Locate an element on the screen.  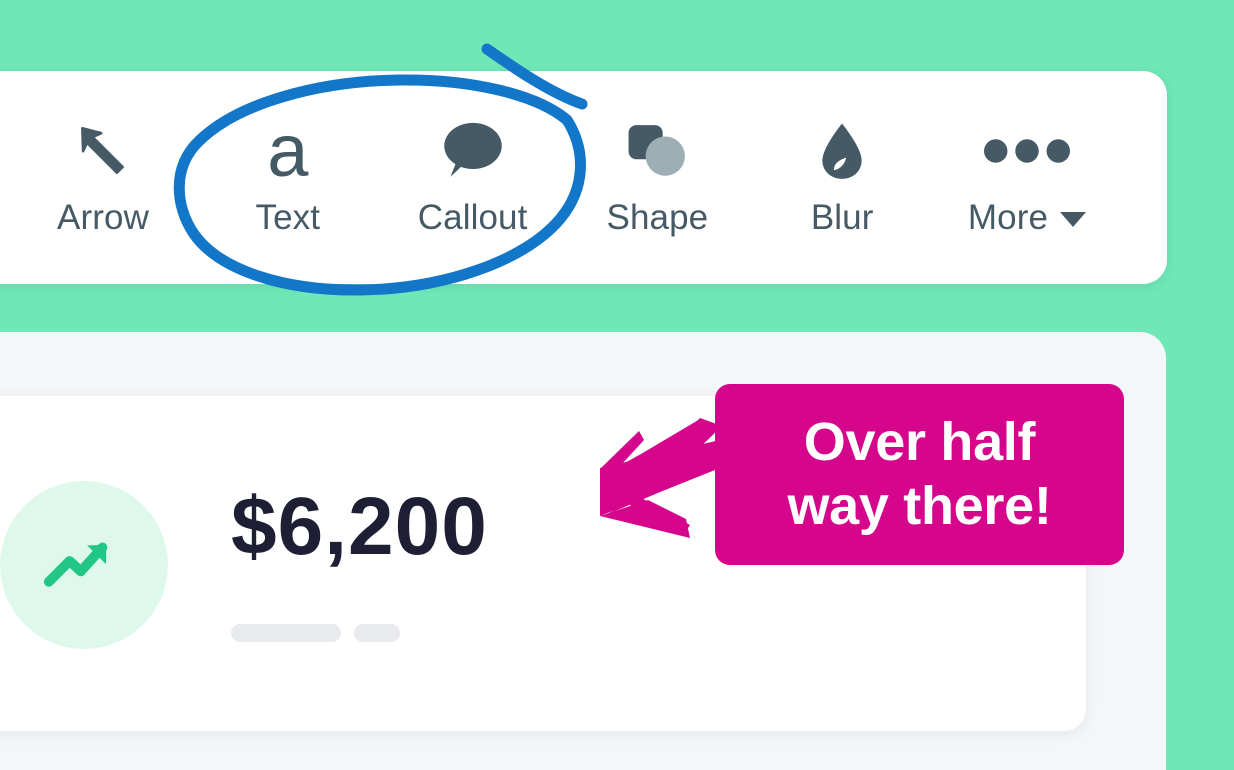
chevron-down-icon is located at coordinates (1073, 219).